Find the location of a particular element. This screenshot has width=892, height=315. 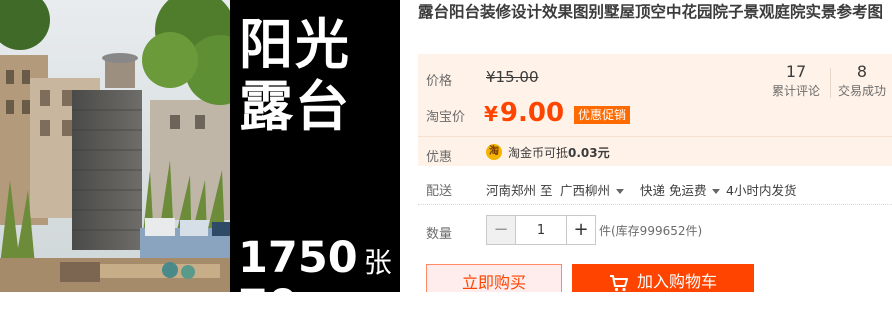

promo-badge: 优惠促销 is located at coordinates (602, 115).